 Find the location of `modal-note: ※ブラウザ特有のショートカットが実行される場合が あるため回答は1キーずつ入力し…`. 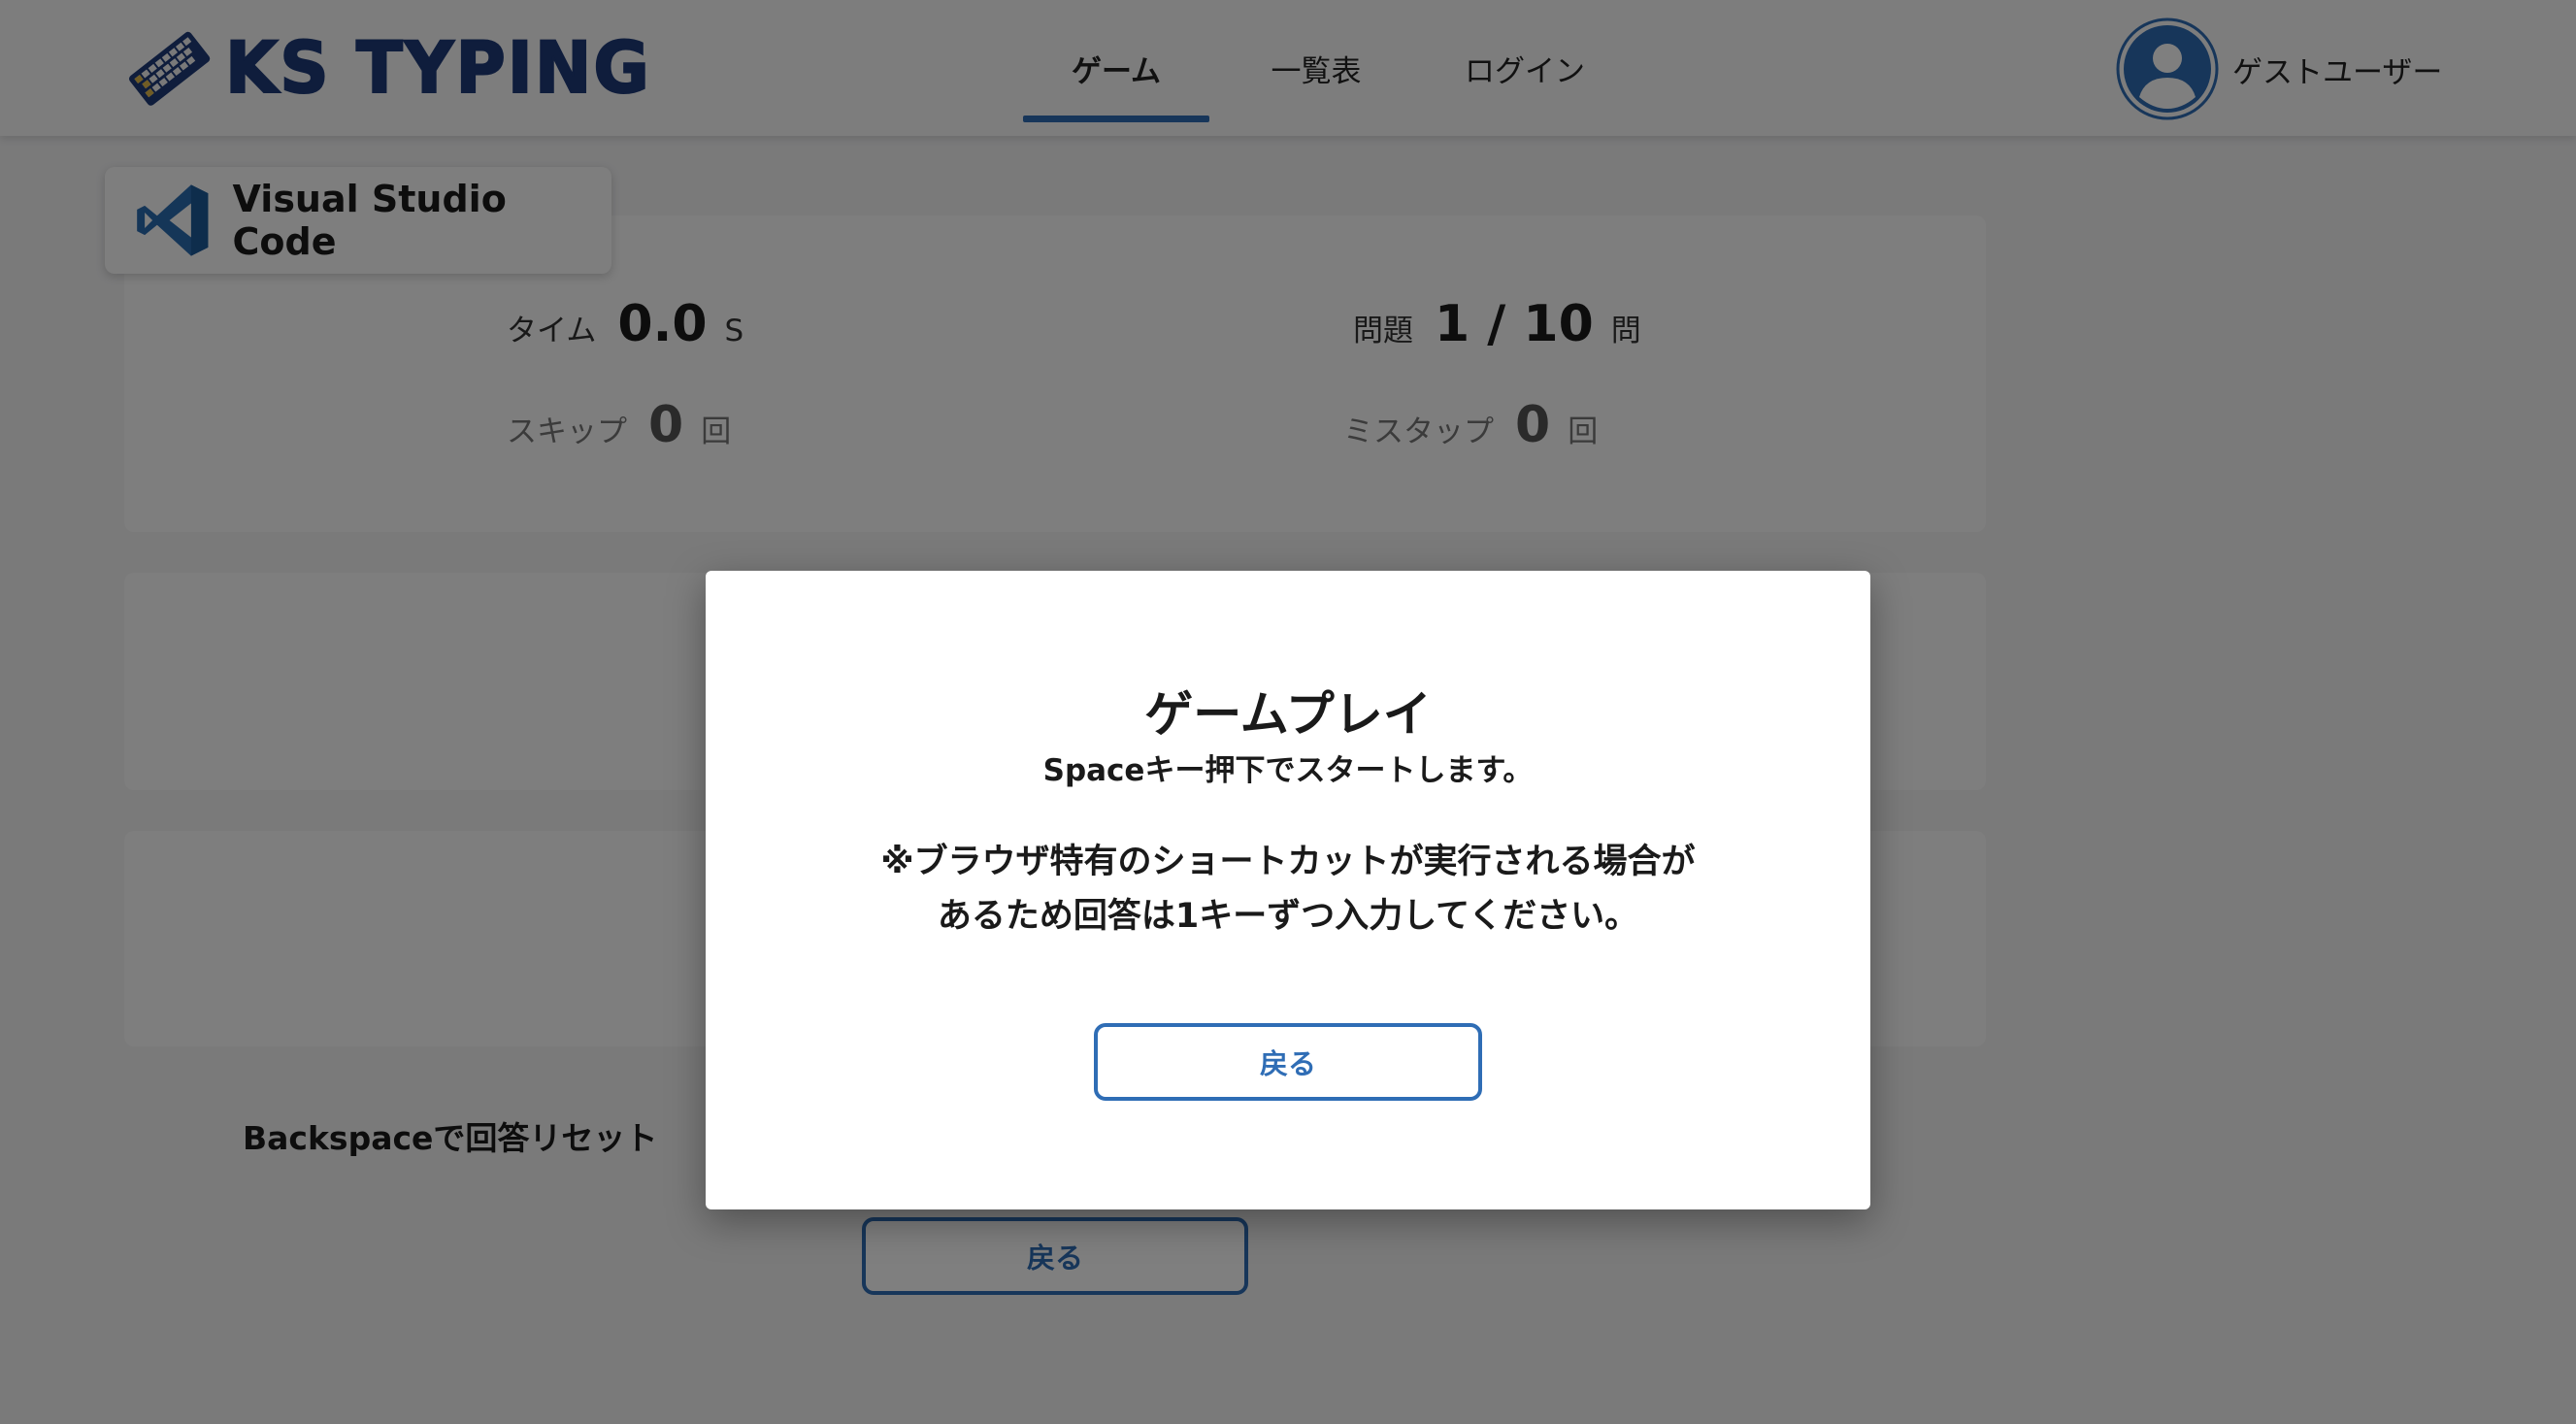

modal-note: ※ブラウザ特有のショートカットが実行される場合が あるため回答は1キーずつ入力し… is located at coordinates (1288, 889).